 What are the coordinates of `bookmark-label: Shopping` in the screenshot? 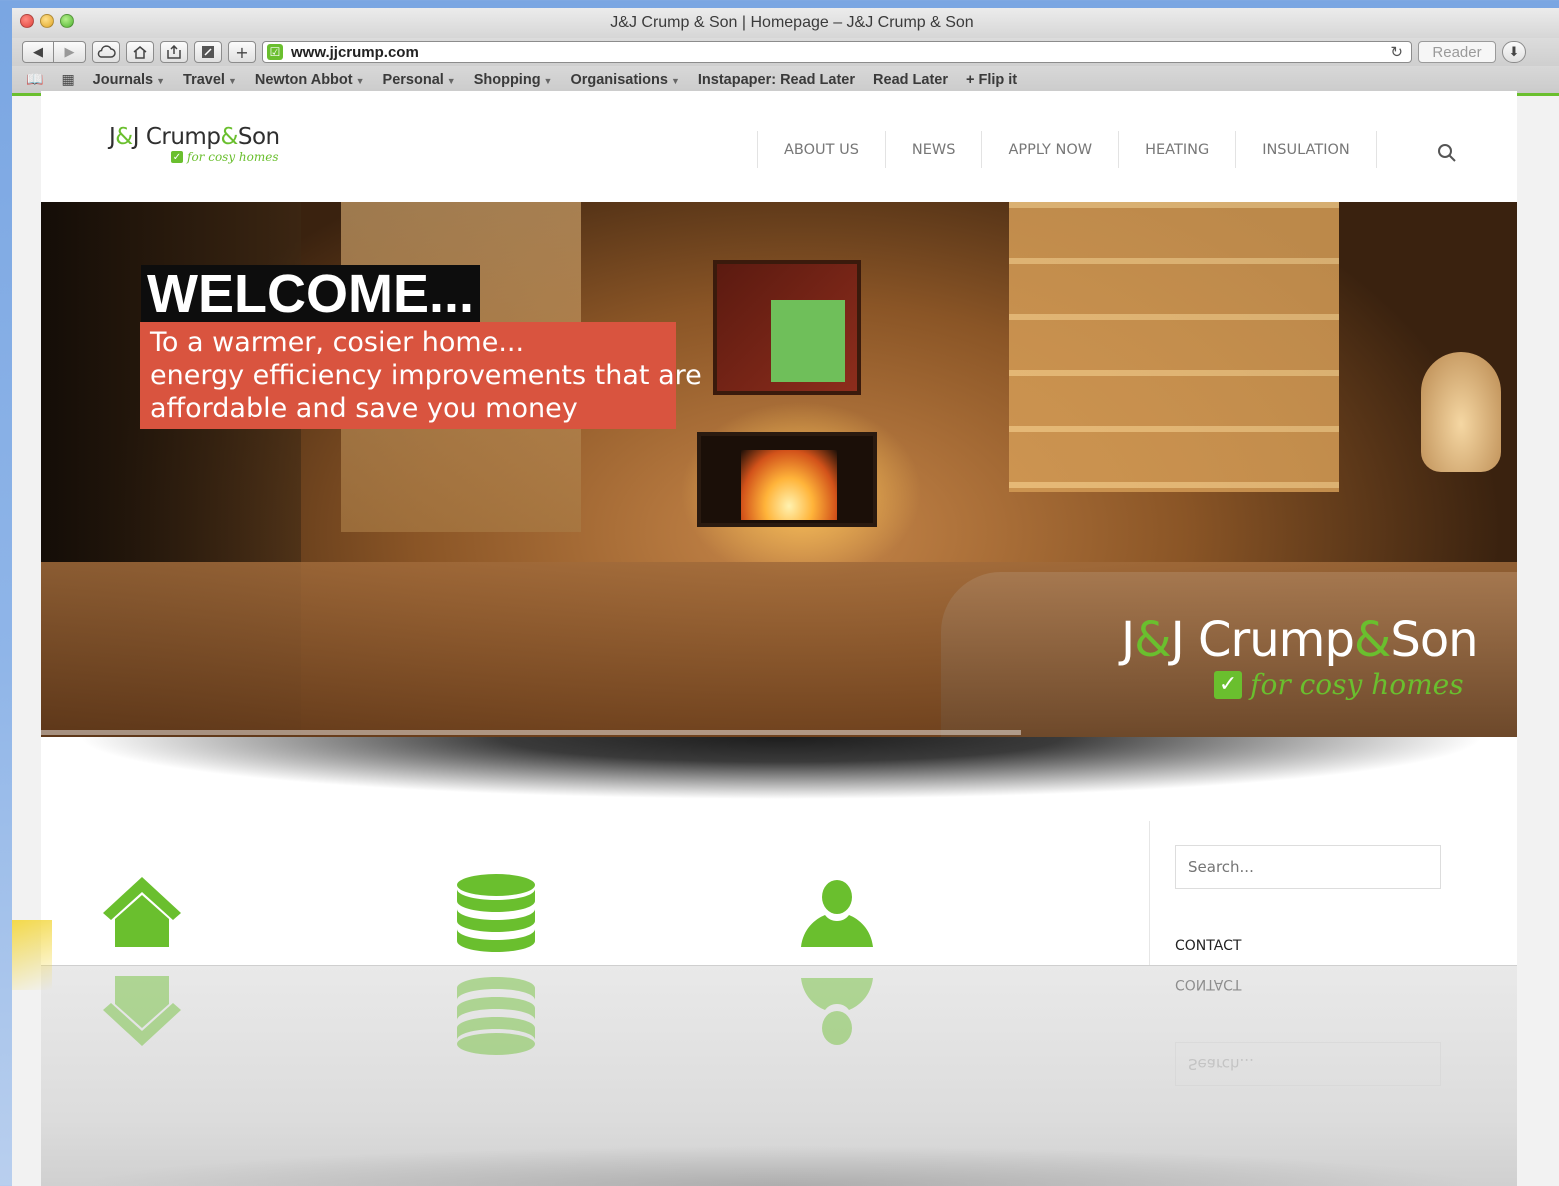 It's located at (507, 79).